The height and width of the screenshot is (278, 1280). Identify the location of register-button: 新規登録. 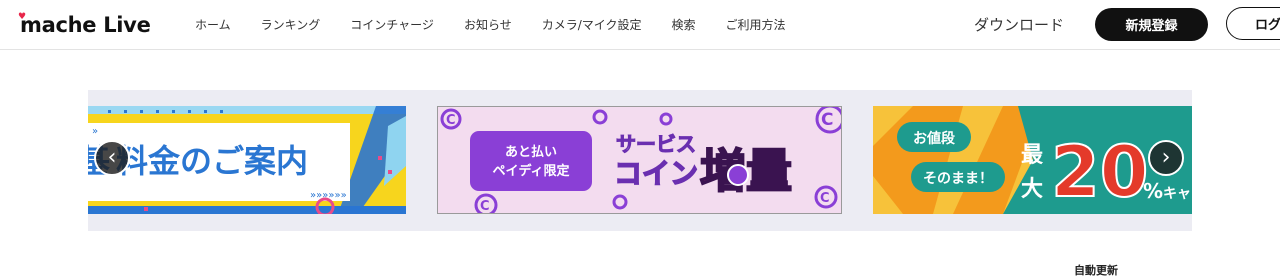
(1151, 24).